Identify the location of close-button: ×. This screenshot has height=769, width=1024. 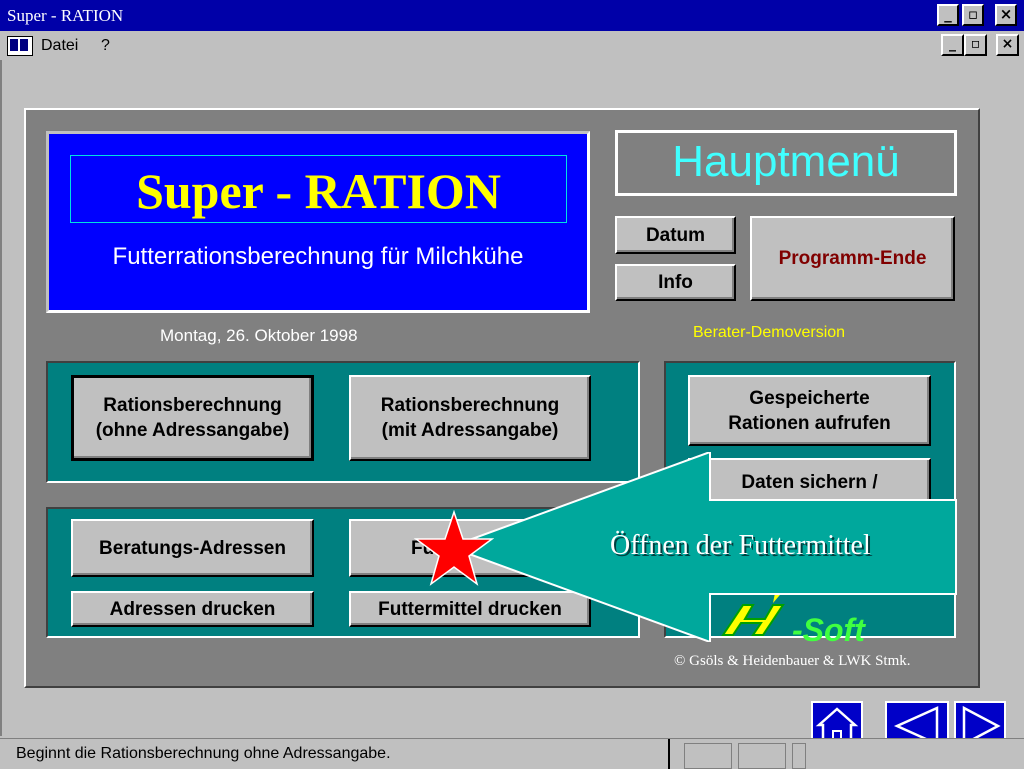
(1006, 15).